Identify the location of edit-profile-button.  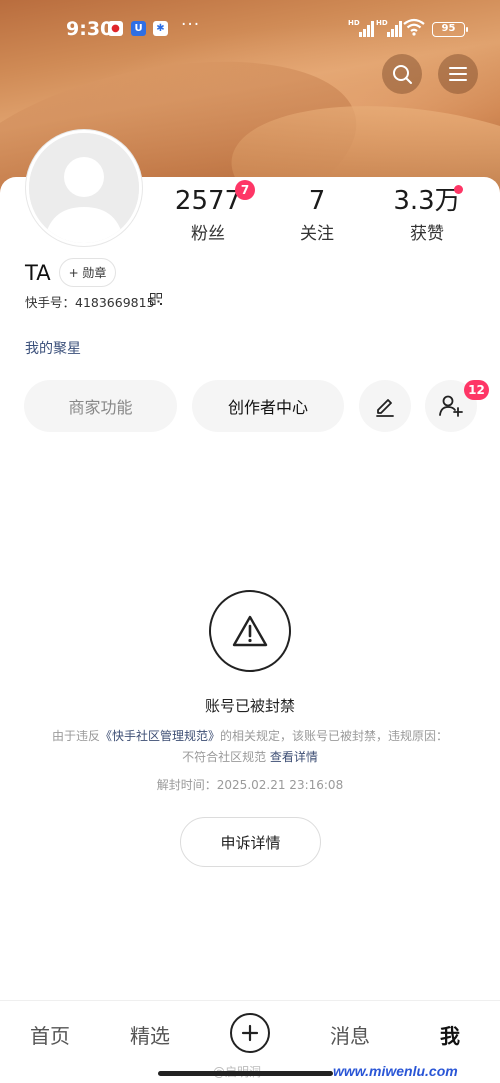
(385, 406).